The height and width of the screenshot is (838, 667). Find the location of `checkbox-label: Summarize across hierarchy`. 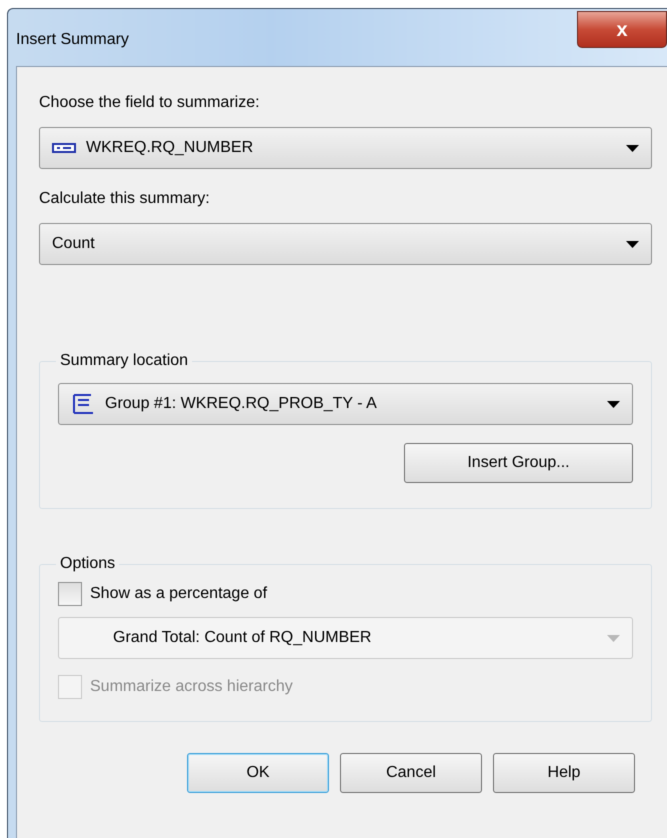

checkbox-label: Summarize across hierarchy is located at coordinates (191, 687).